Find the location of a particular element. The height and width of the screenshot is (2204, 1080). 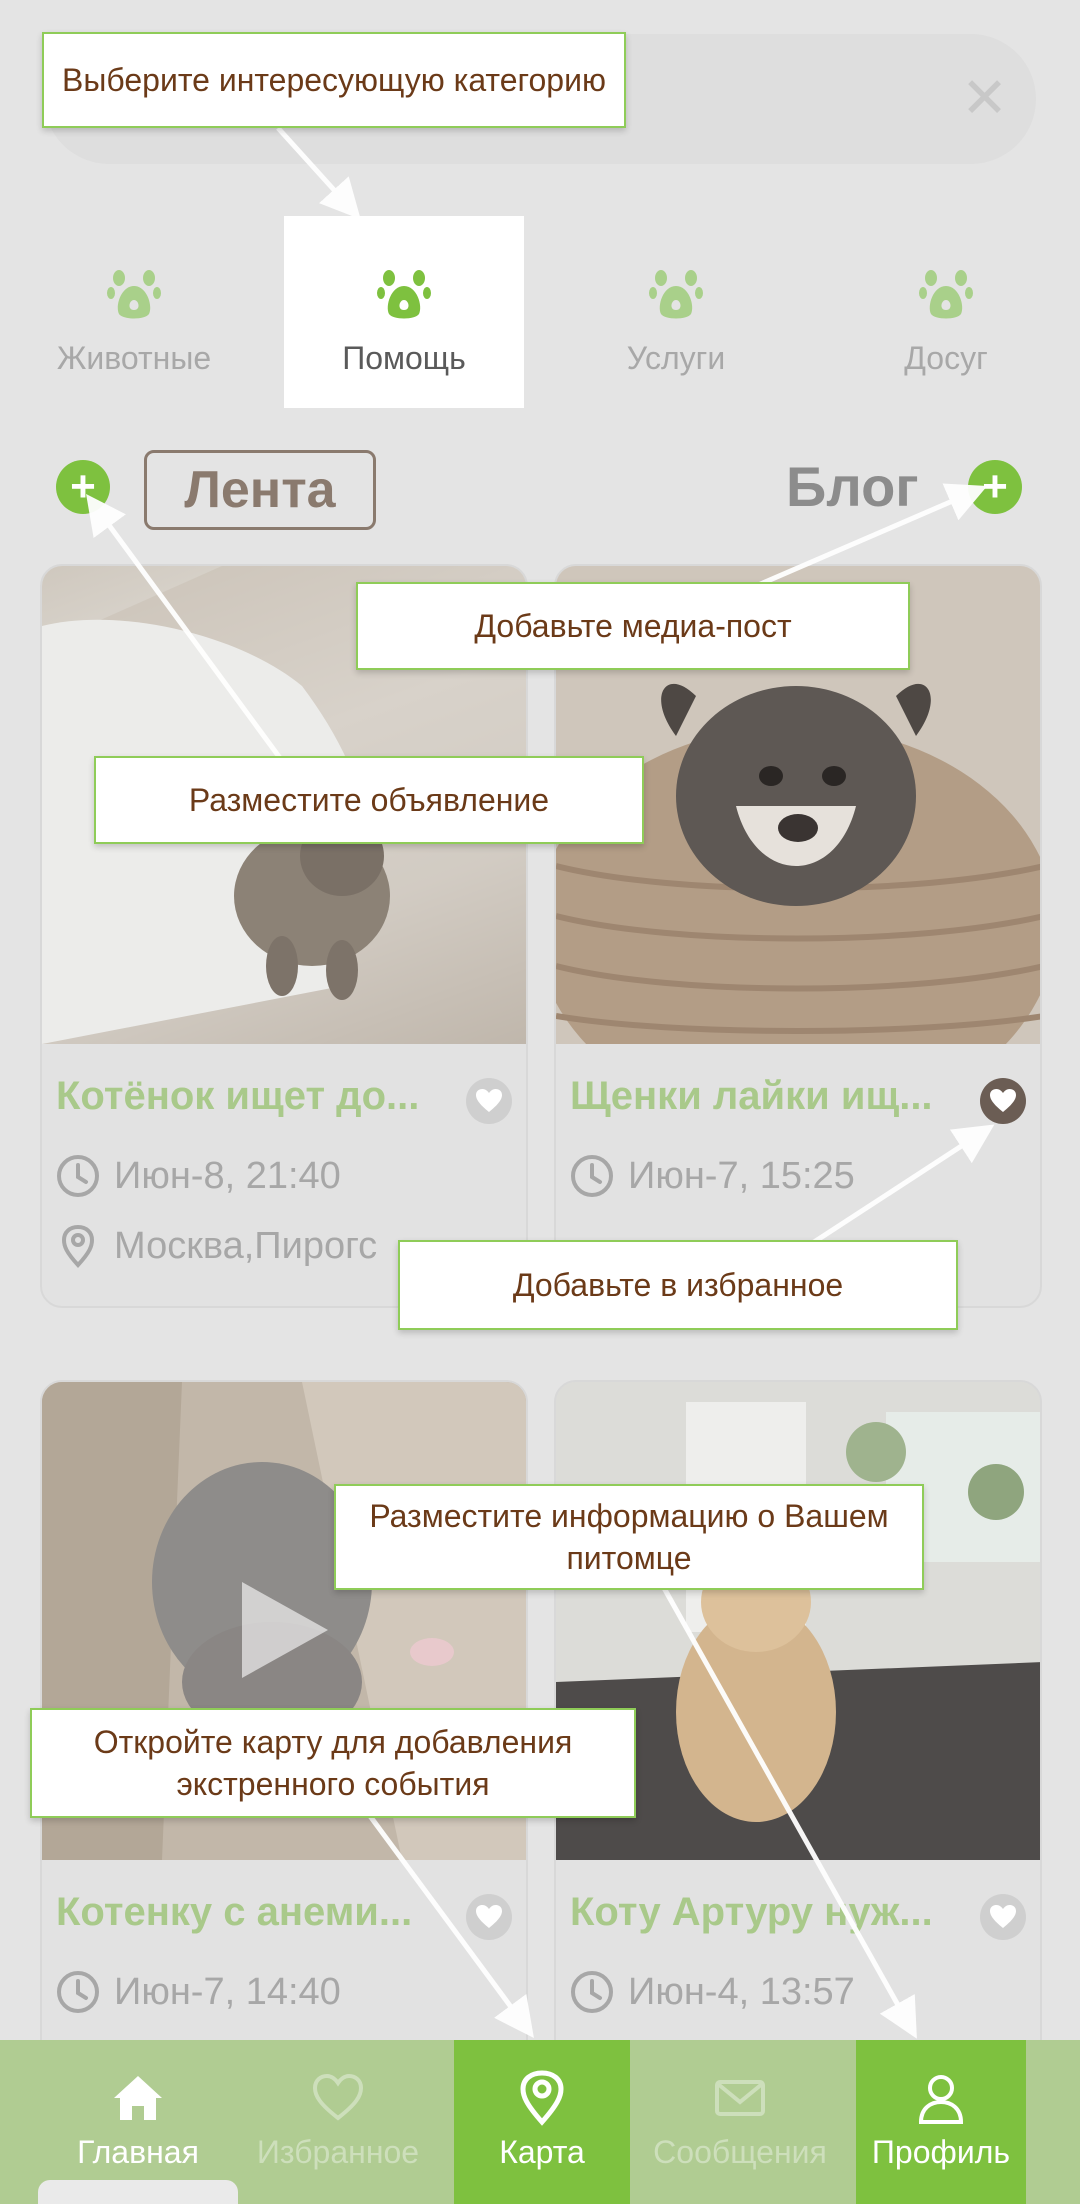

tooltip-ad: Разместите объявление is located at coordinates (369, 800).